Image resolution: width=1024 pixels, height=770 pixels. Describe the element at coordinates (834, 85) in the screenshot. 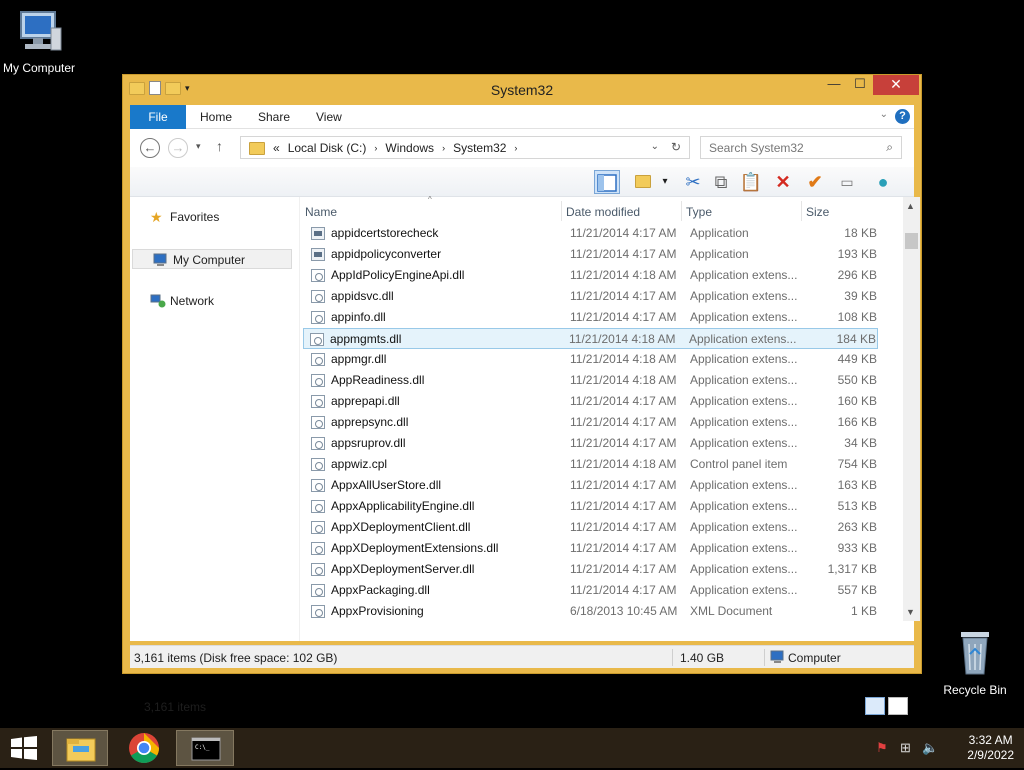

I see `minimize-button: —` at that location.